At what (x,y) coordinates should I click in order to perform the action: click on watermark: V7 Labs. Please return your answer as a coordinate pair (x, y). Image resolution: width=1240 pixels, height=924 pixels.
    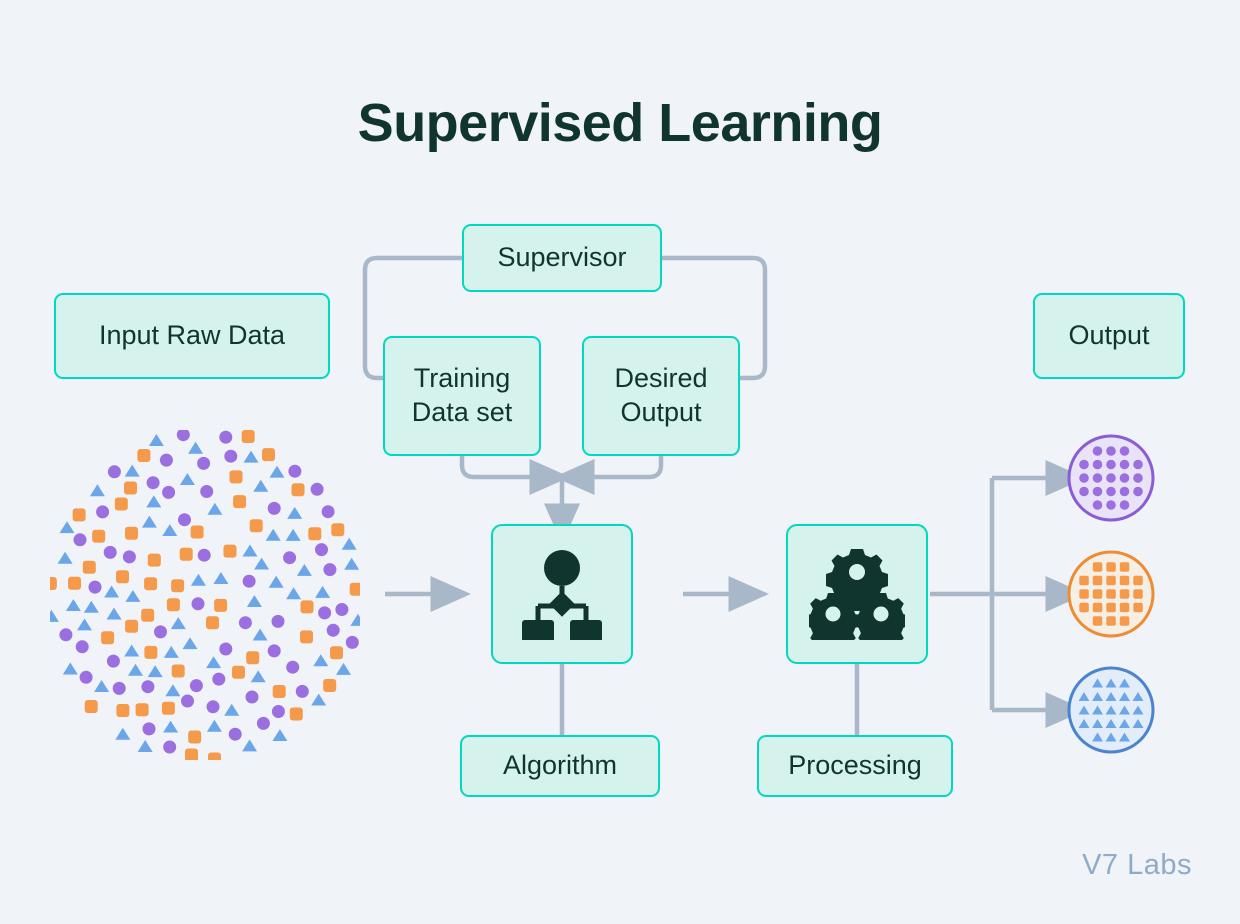
    Looking at the image, I should click on (1137, 865).